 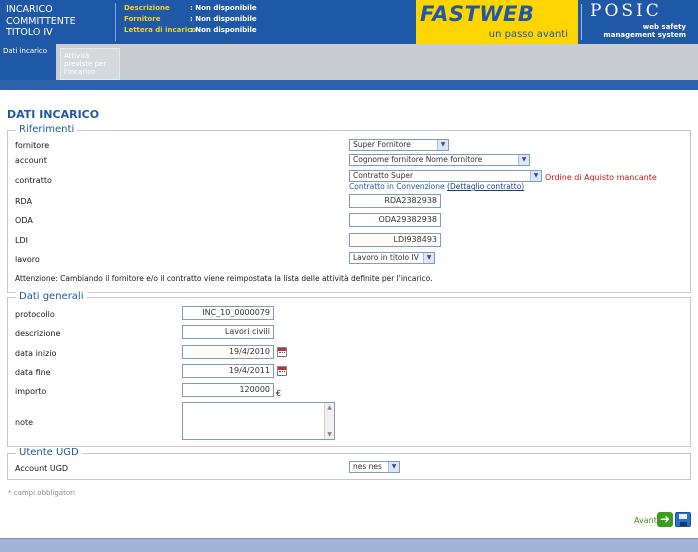 What do you see at coordinates (228, 332) in the screenshot?
I see `descrizione-input: Lavori civili` at bounding box center [228, 332].